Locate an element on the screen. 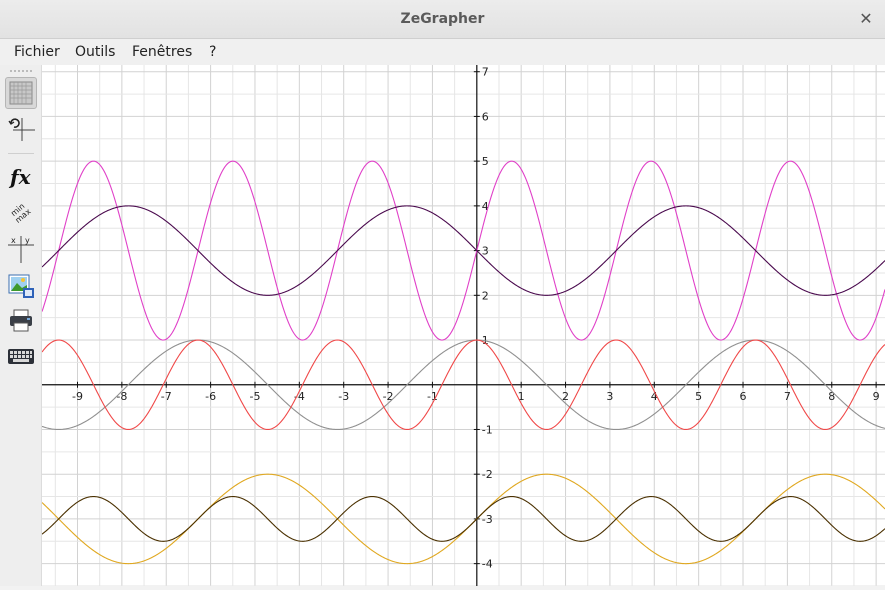  y-tick-label: -1 is located at coordinates (487, 429).